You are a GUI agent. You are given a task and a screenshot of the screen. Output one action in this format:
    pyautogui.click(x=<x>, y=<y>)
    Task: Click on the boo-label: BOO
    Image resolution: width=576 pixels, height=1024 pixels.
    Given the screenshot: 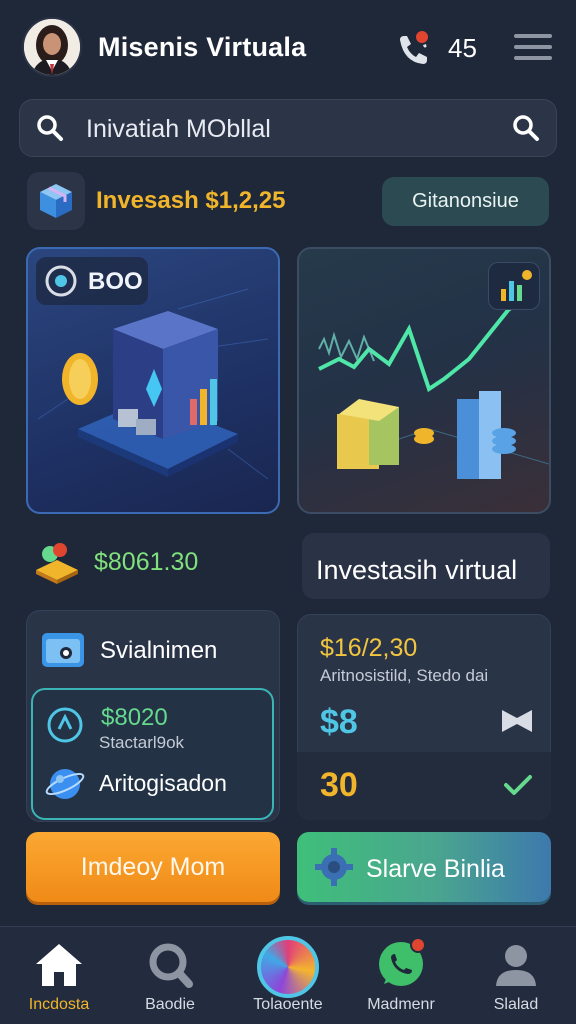 What is the action you would take?
    pyautogui.click(x=115, y=281)
    